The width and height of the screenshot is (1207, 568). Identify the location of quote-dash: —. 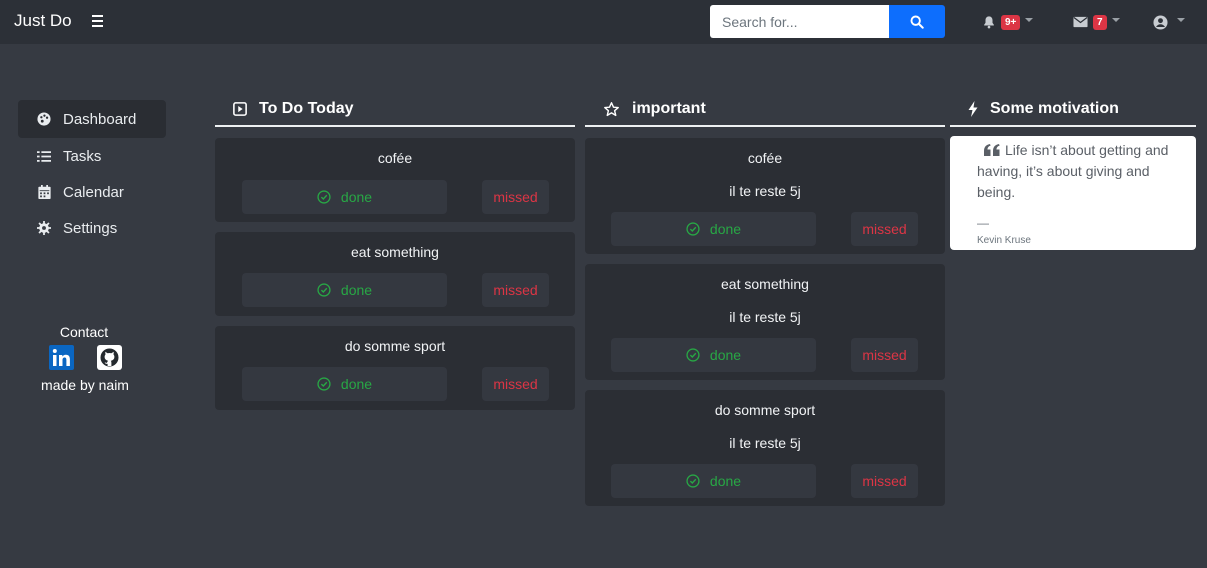
(983, 223).